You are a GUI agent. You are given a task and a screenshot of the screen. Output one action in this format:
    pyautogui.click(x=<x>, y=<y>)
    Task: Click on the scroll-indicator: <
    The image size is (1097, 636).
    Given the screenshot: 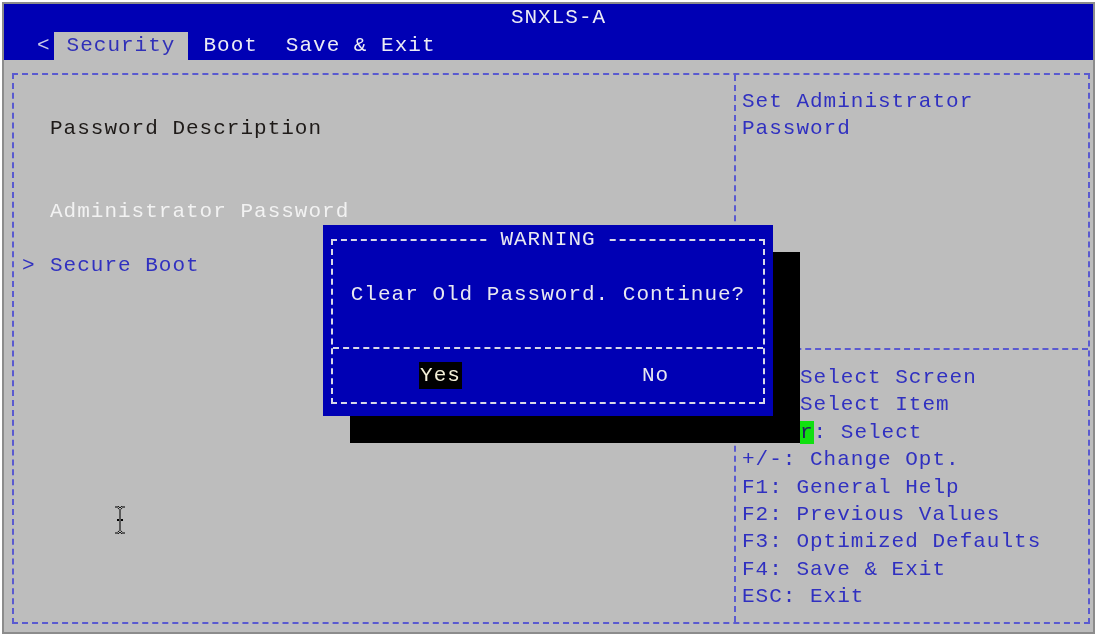 What is the action you would take?
    pyautogui.click(x=44, y=46)
    